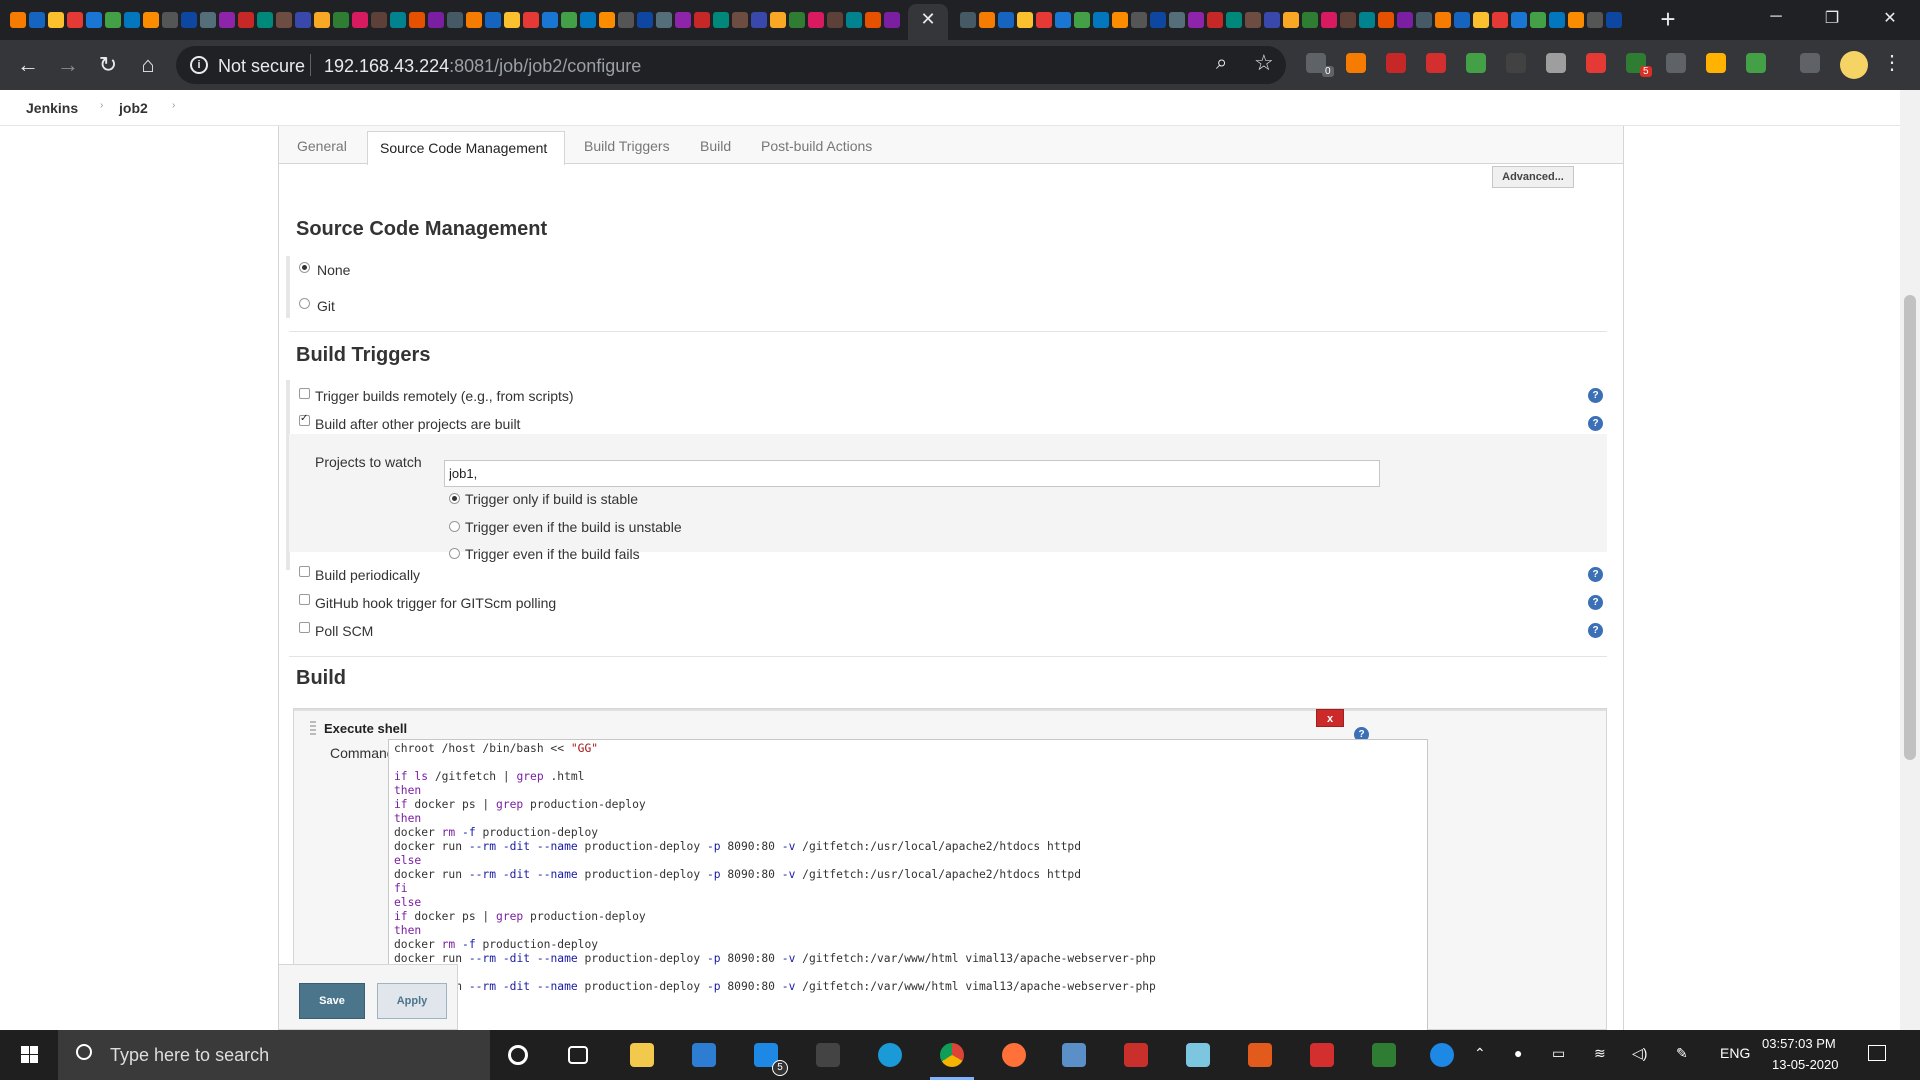 This screenshot has height=1080, width=1920. What do you see at coordinates (1260, 1055) in the screenshot?
I see `git-icon` at bounding box center [1260, 1055].